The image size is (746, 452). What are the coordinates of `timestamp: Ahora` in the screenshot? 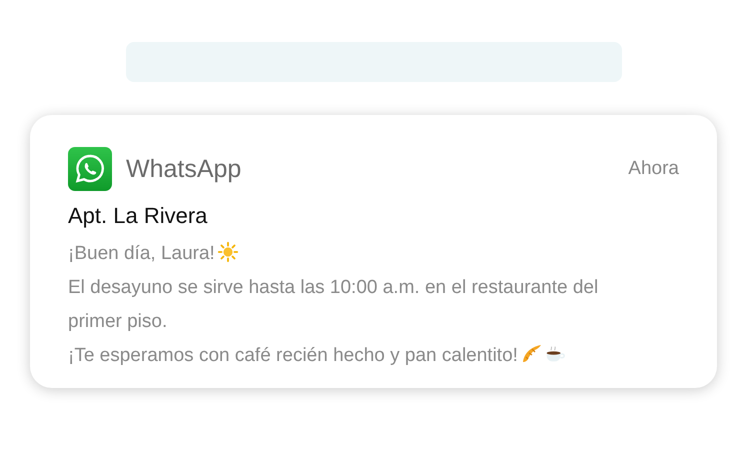 It's located at (653, 169).